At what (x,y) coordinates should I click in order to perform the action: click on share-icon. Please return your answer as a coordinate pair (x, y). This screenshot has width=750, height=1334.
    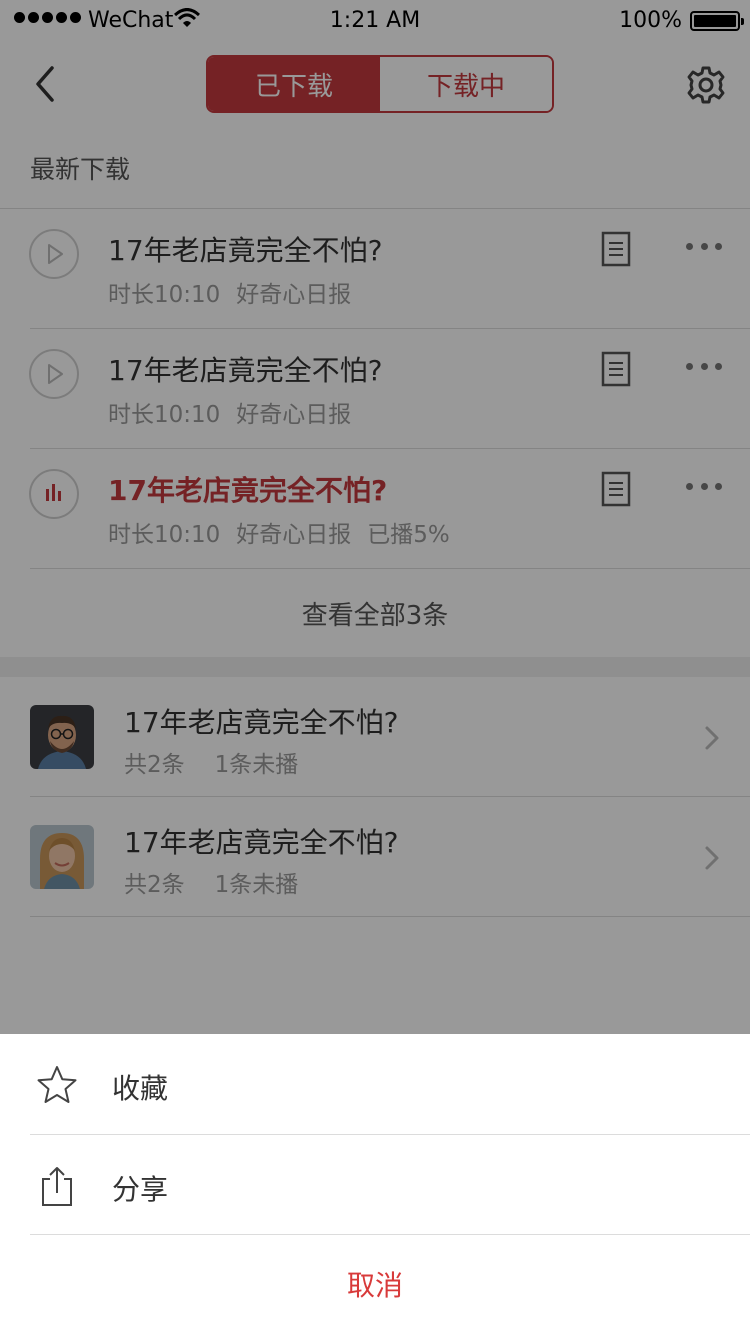
    Looking at the image, I should click on (57, 1186).